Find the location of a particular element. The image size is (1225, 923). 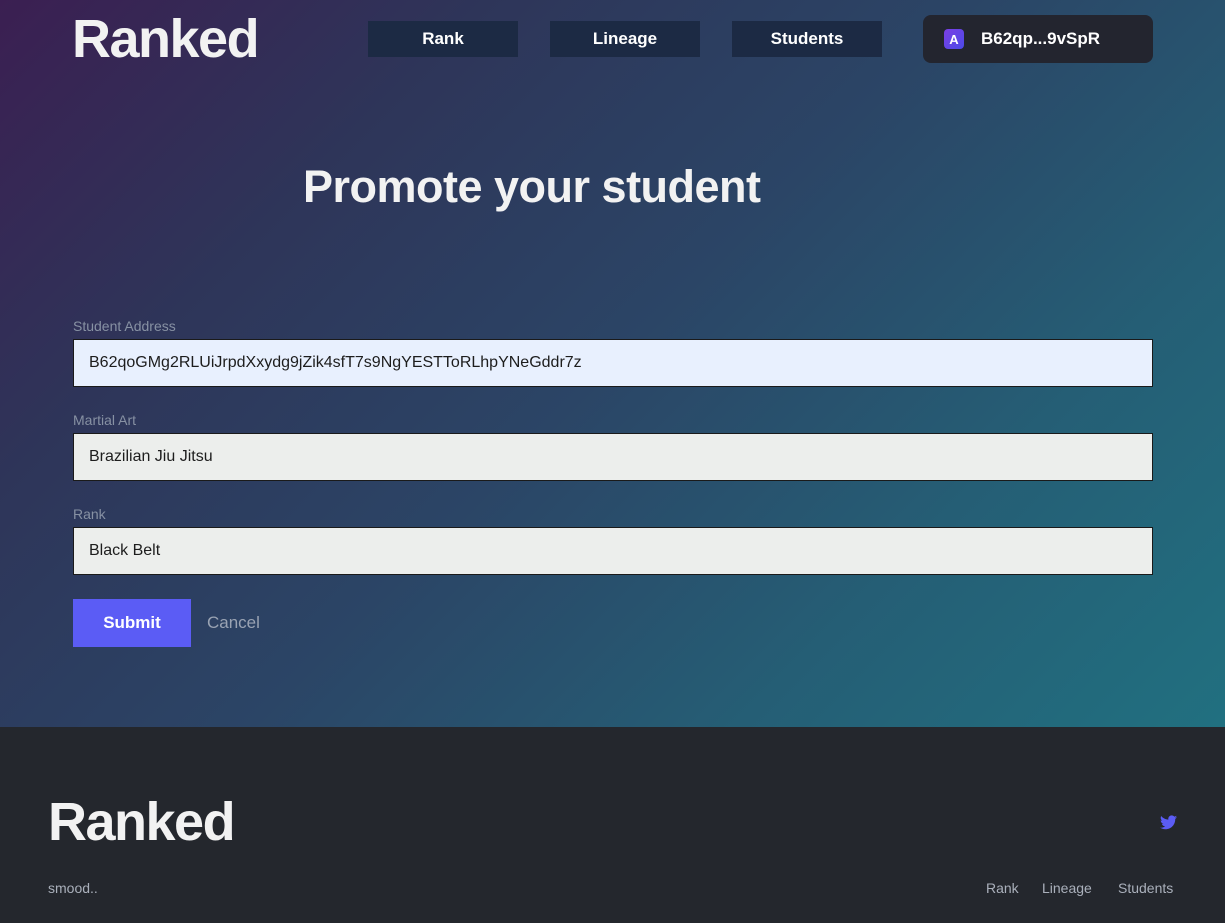

cancel-button: Cancel is located at coordinates (233, 623).